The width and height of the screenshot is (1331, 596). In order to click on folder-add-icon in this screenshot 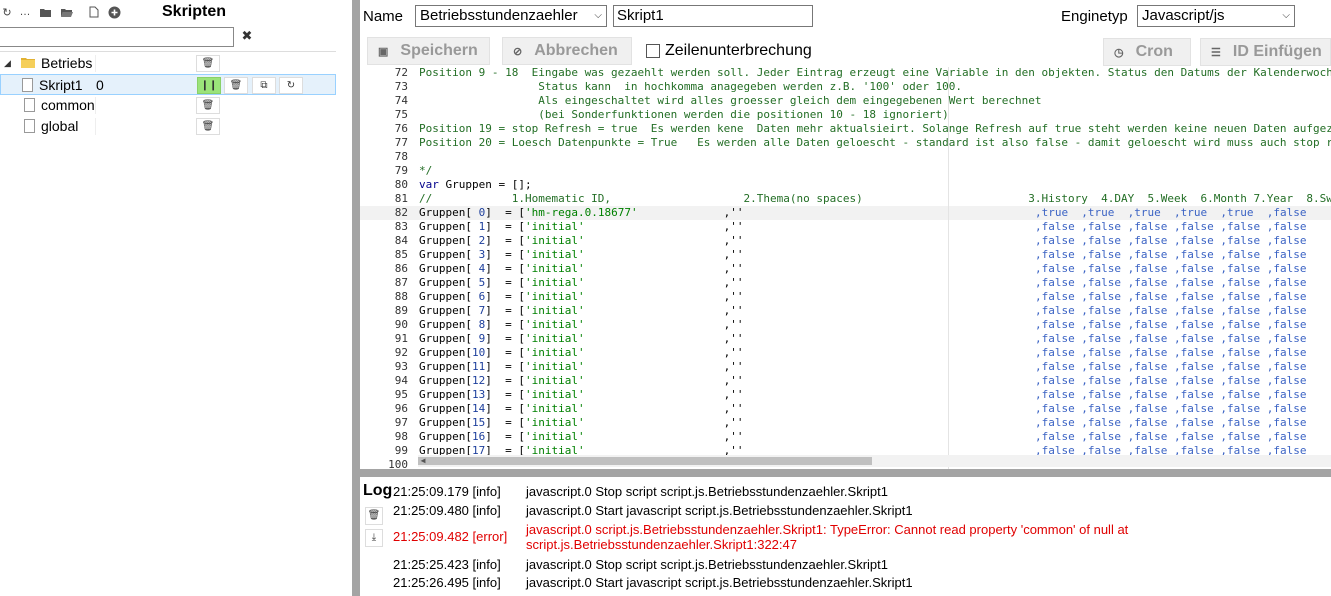, I will do `click(45, 12)`.